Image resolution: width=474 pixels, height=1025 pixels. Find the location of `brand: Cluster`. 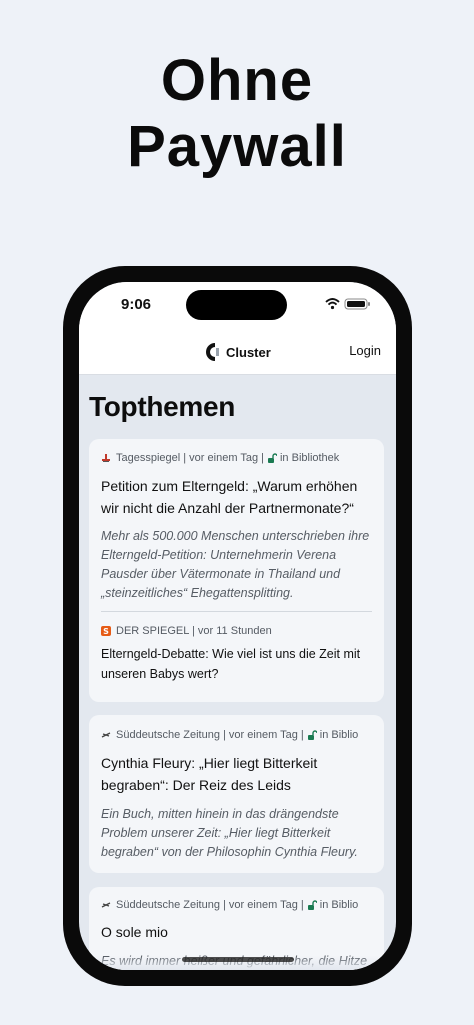

brand: Cluster is located at coordinates (238, 352).